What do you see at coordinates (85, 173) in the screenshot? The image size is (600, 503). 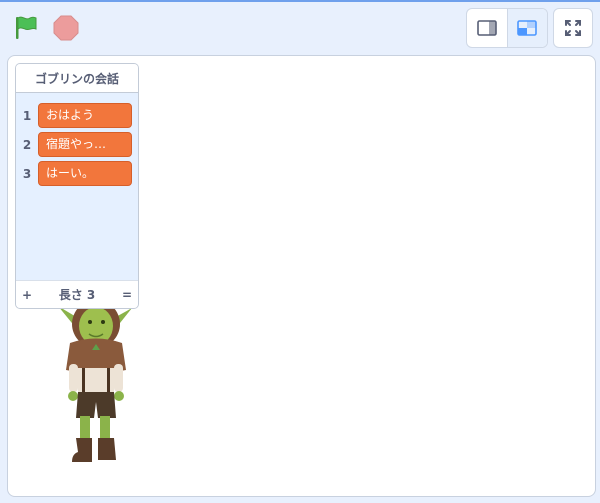 I see `list-item-value: はーい。` at bounding box center [85, 173].